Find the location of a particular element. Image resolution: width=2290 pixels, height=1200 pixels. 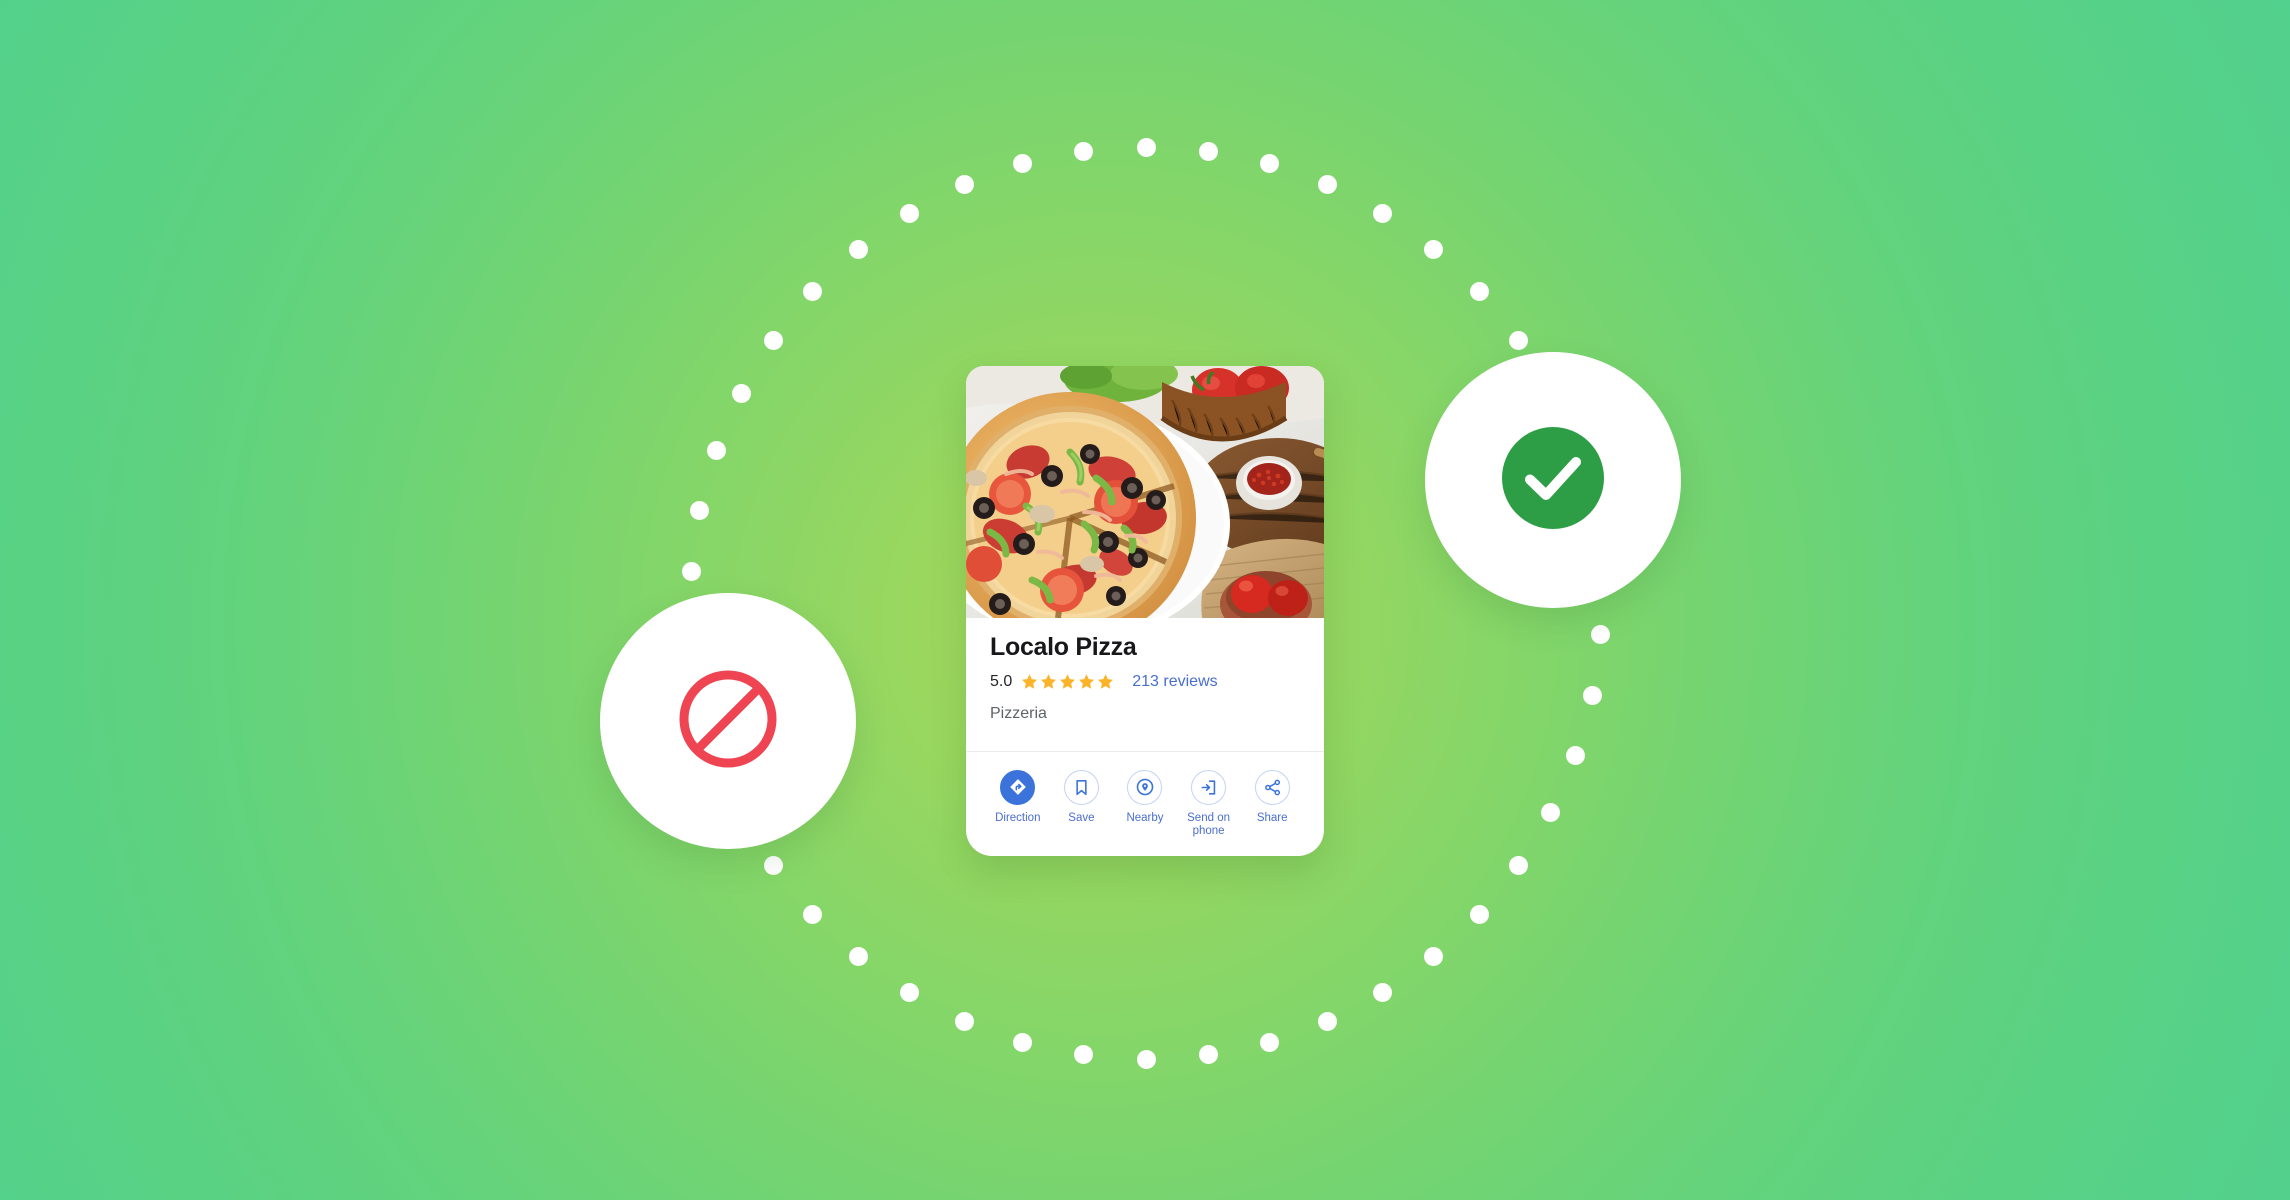

action-label: Send on phone is located at coordinates (1208, 824).